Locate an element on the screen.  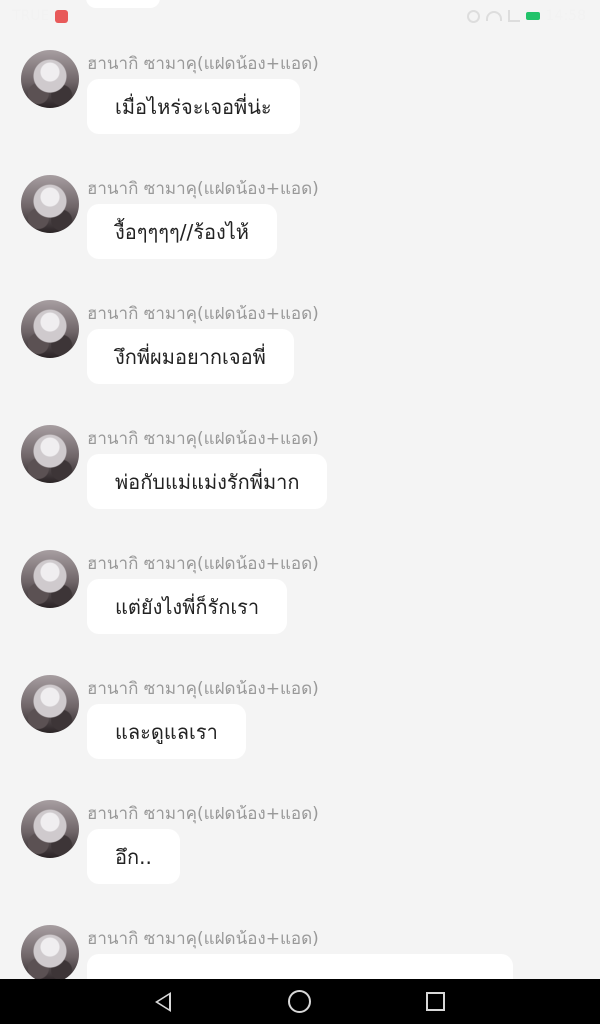
battery-icon is located at coordinates (532, 16).